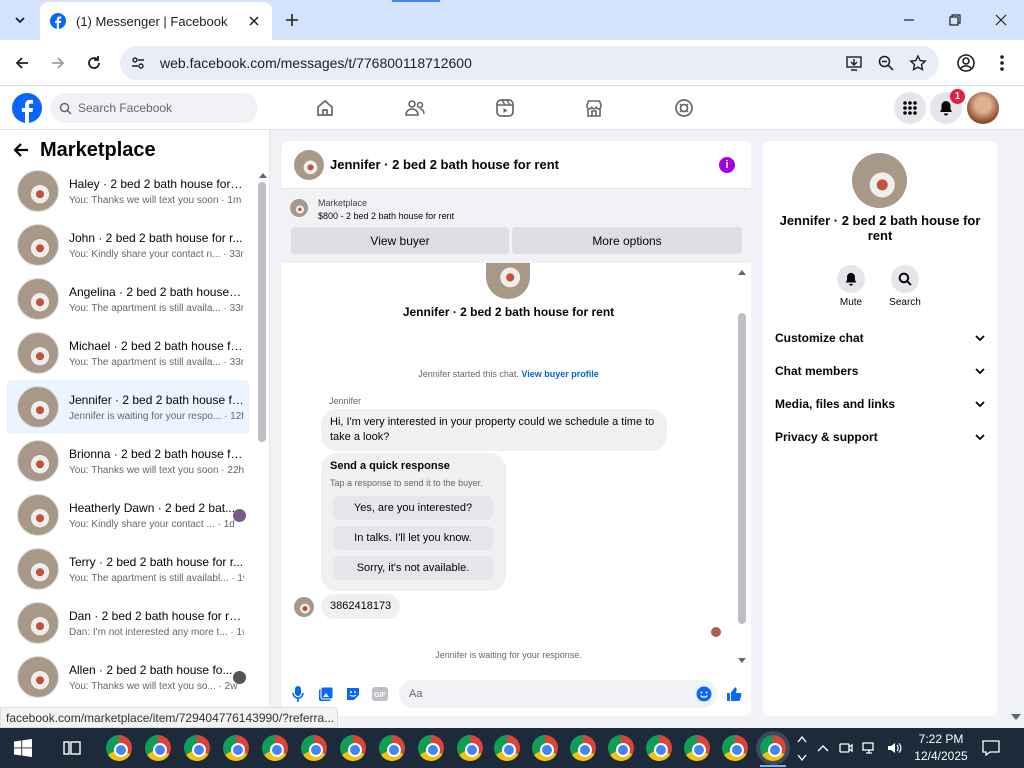  Describe the element at coordinates (851, 286) in the screenshot. I see `mute-button: Mute` at that location.